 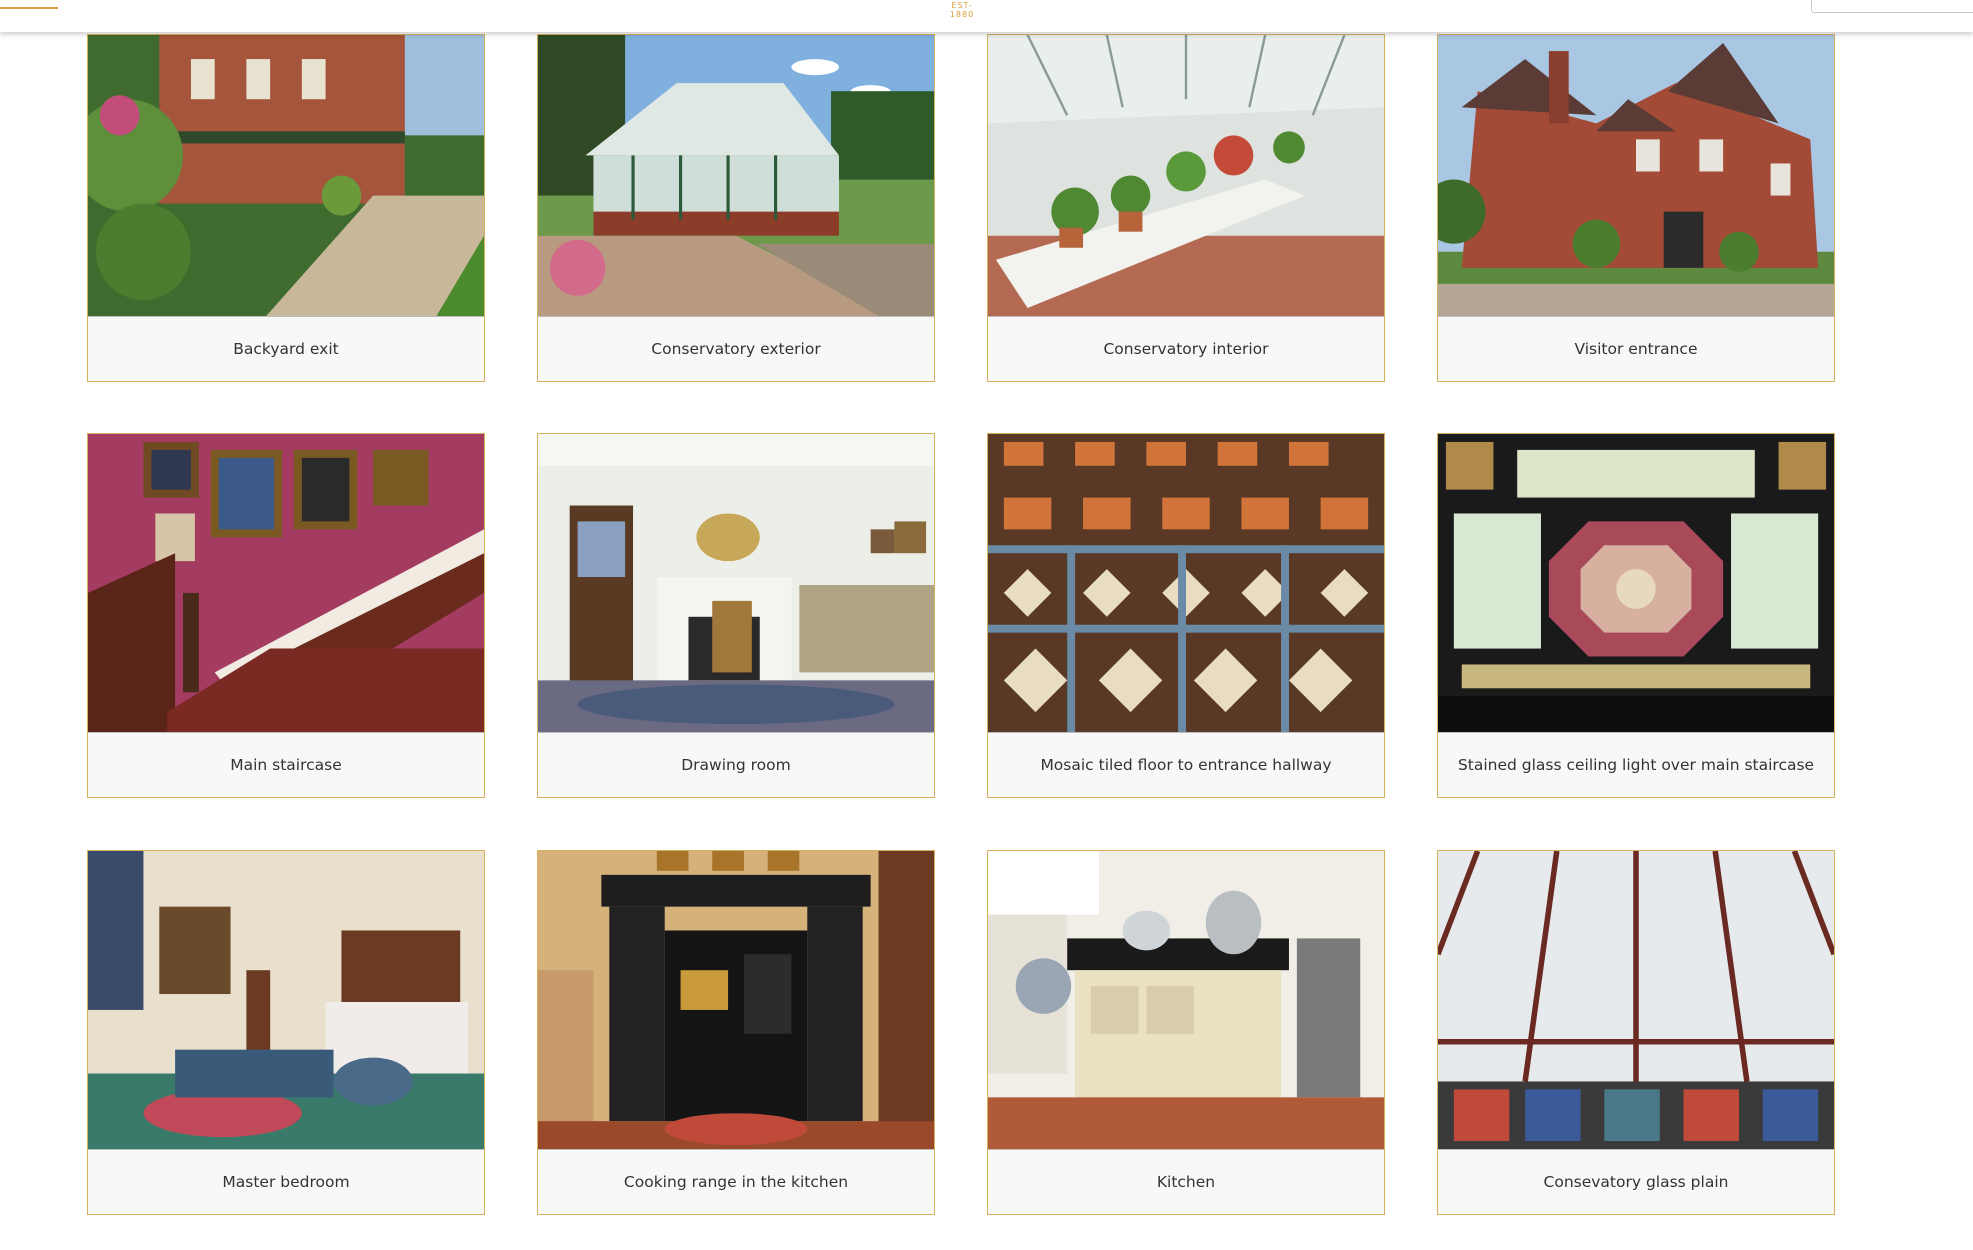 What do you see at coordinates (1636, 176) in the screenshot?
I see `visitor-entrance-photo` at bounding box center [1636, 176].